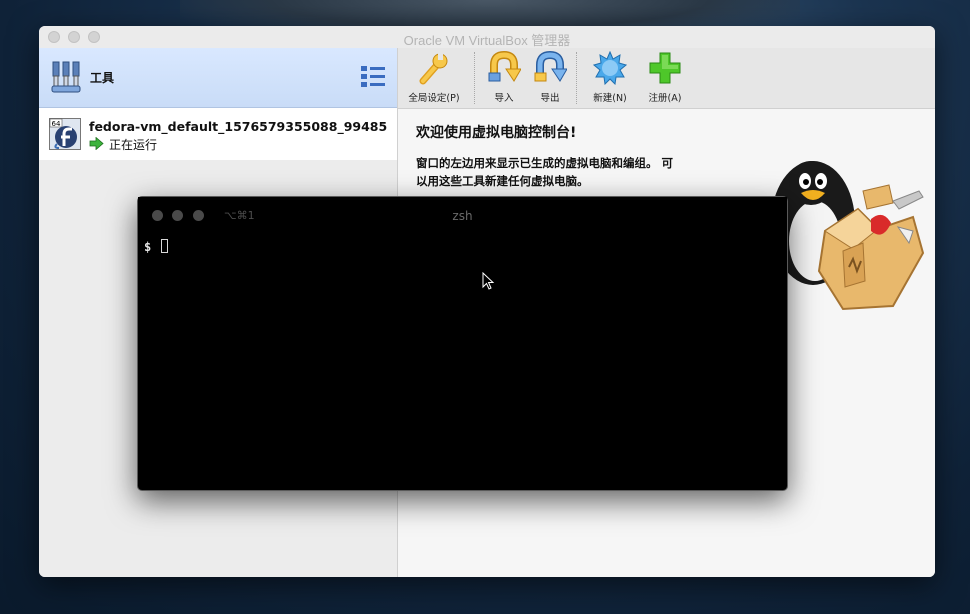 Image resolution: width=970 pixels, height=614 pixels. What do you see at coordinates (434, 98) in the screenshot?
I see `global-settings-label: 全局设定(P)` at bounding box center [434, 98].